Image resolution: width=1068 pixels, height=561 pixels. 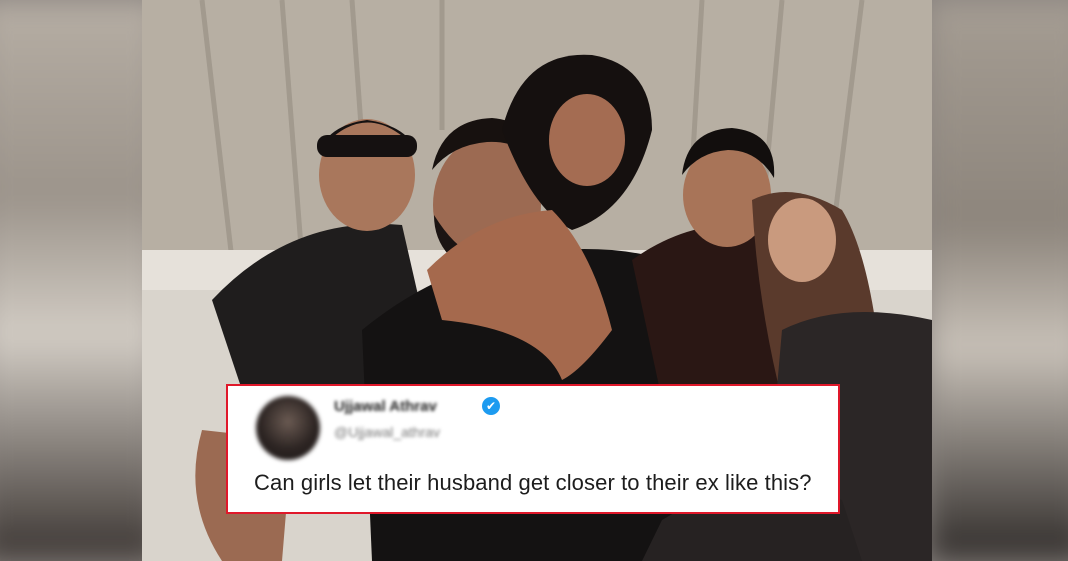 What do you see at coordinates (998, 280) in the screenshot?
I see `background-blur-right` at bounding box center [998, 280].